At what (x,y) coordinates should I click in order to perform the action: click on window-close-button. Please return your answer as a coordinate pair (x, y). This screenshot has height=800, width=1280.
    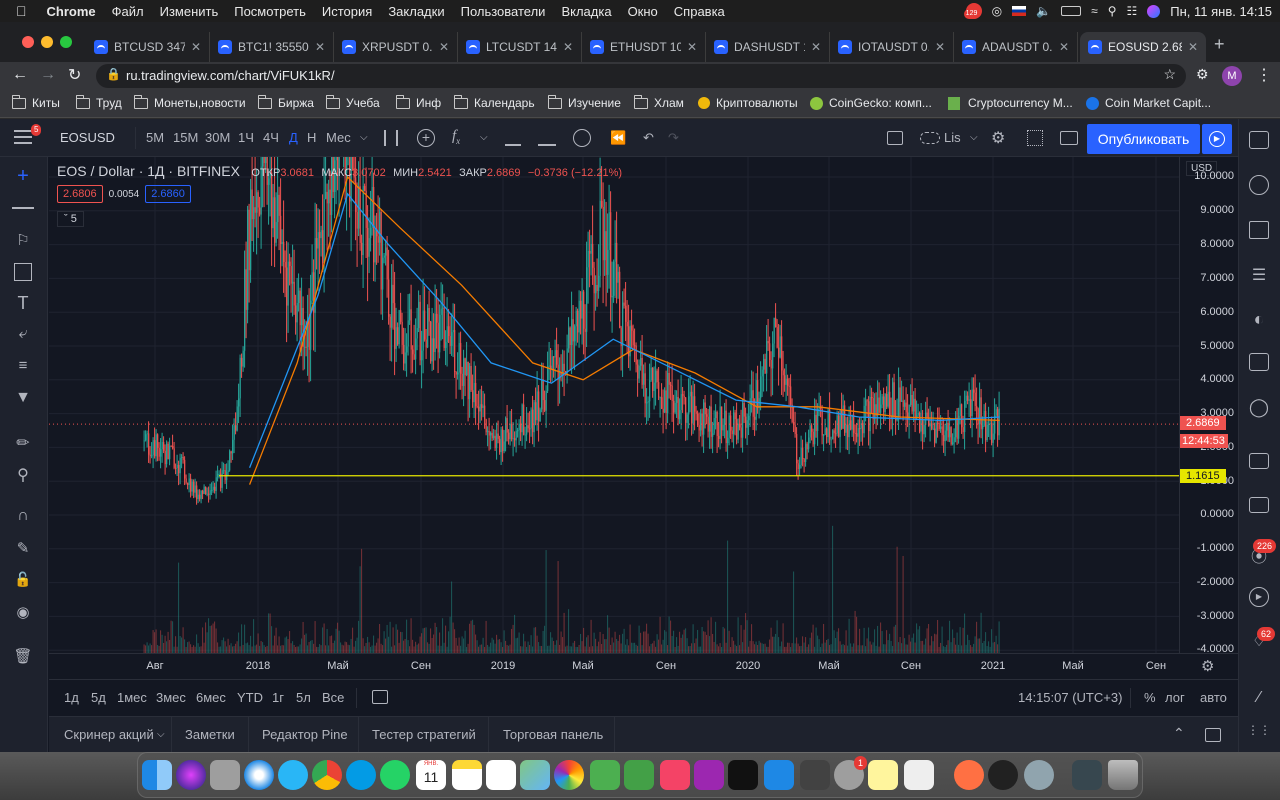
    Looking at the image, I should click on (28, 42).